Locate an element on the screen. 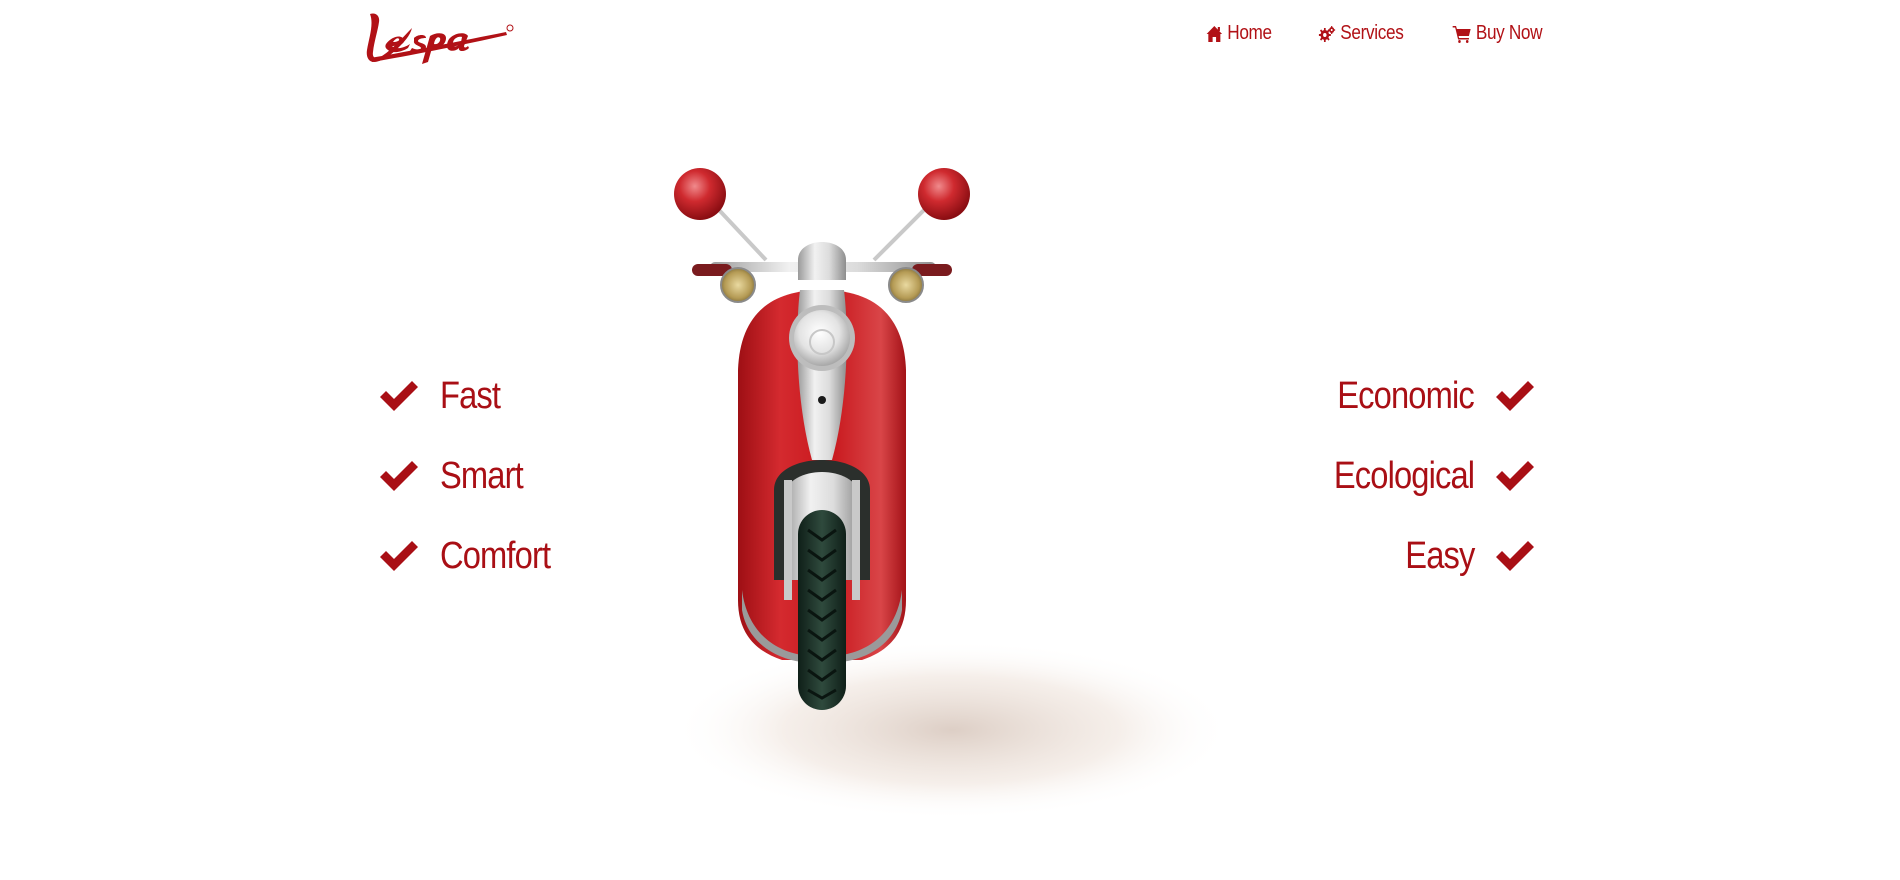 The height and width of the screenshot is (880, 1900). main-nav: Home Services Buy Now is located at coordinates (1368, 33).